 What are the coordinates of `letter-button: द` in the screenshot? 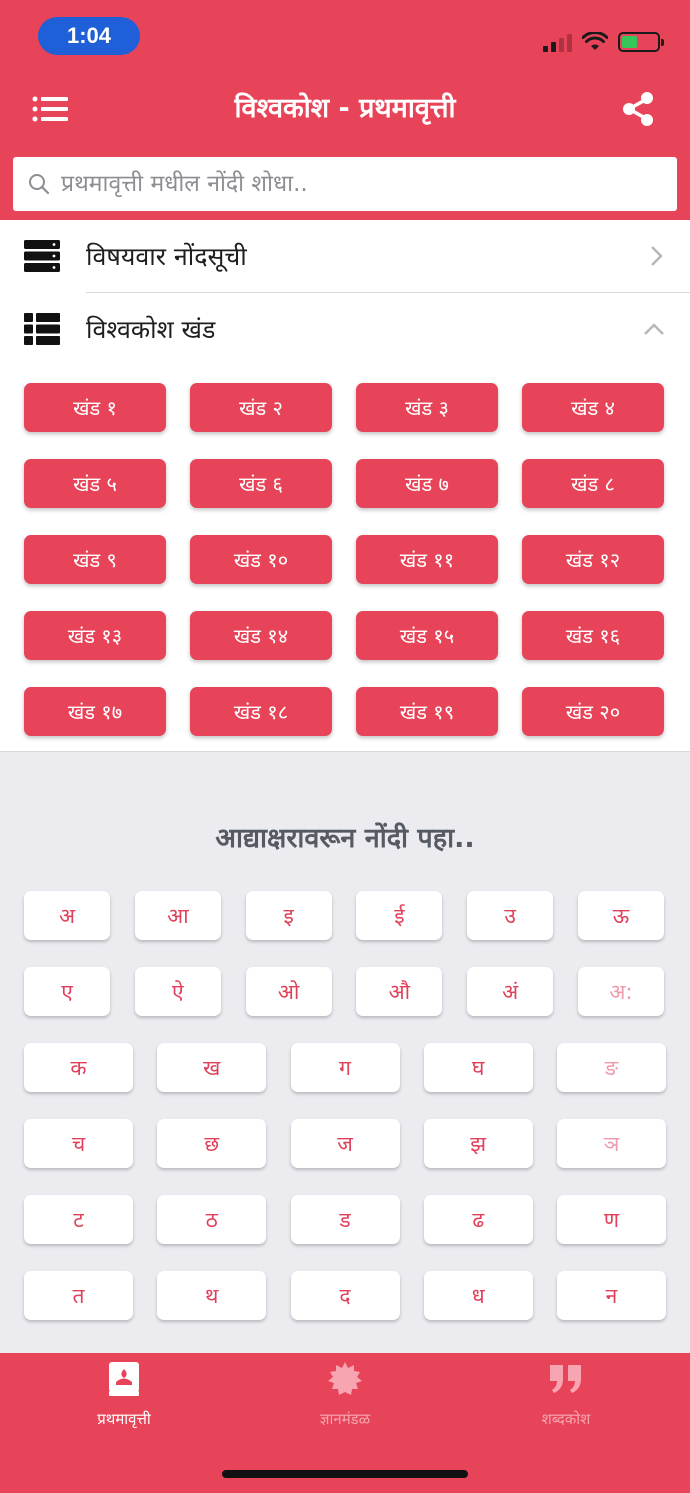 It's located at (345, 1295).